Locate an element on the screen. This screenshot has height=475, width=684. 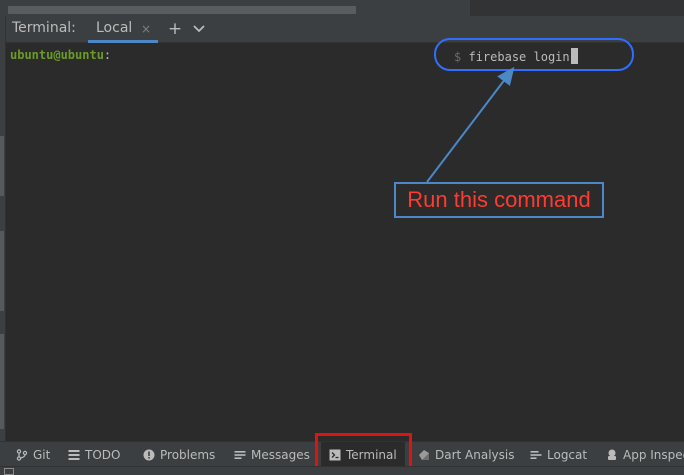
annotation-text: Run this command is located at coordinates (499, 199).